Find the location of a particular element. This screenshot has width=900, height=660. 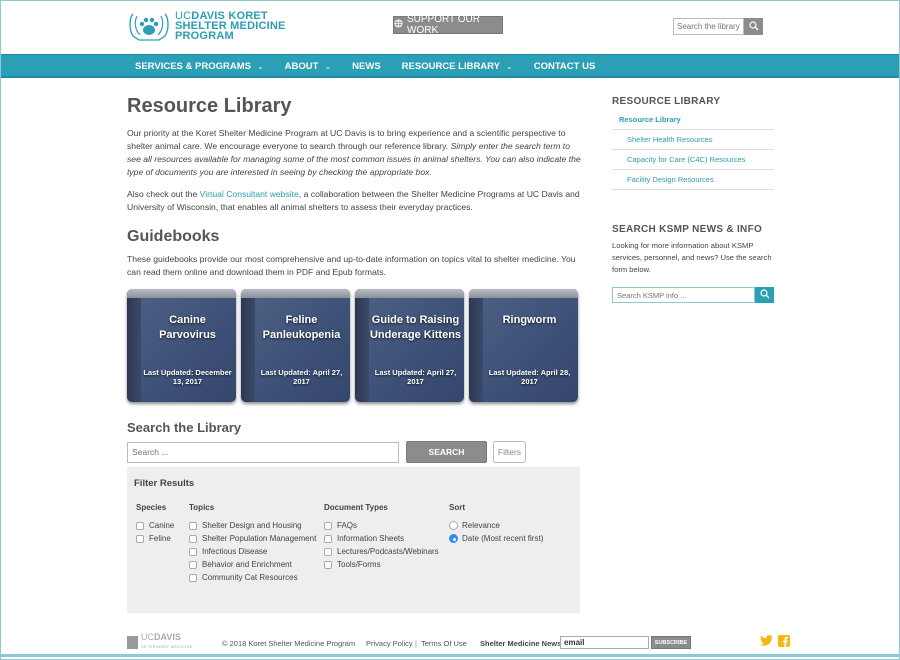

topics-label: Topics is located at coordinates (202, 507).